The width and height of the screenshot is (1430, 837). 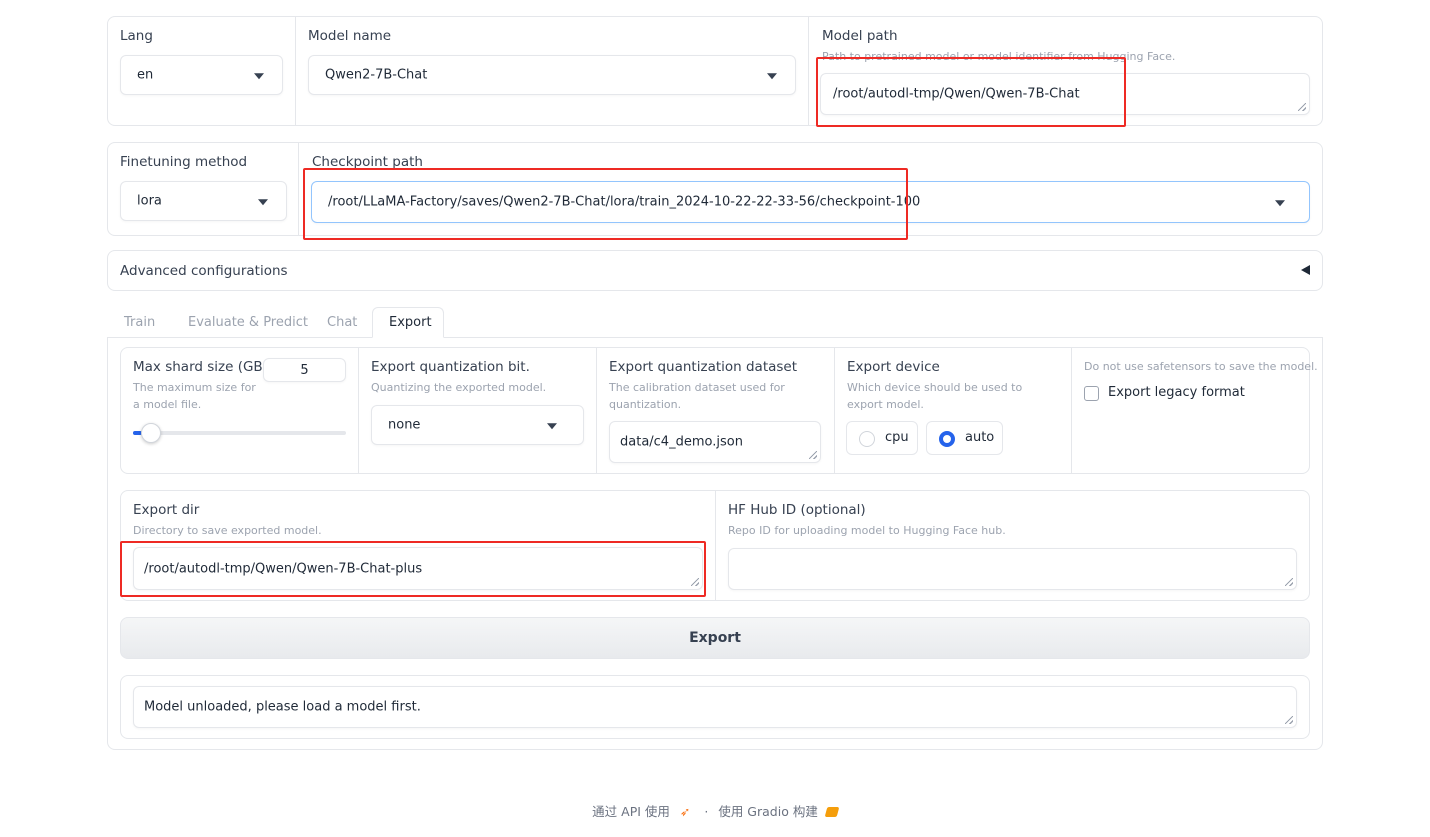 What do you see at coordinates (768, 811) in the screenshot?
I see `footer-gradio-link: 使用 Gradio 构建` at bounding box center [768, 811].